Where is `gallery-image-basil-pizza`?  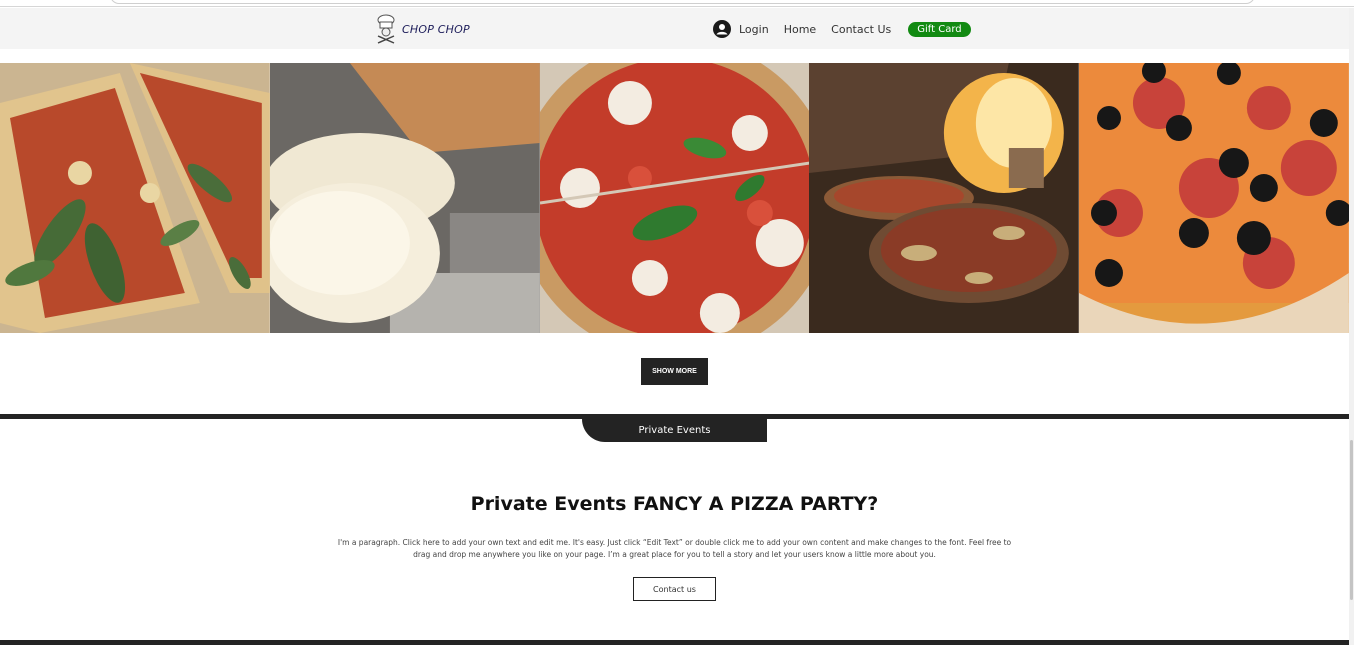 gallery-image-basil-pizza is located at coordinates (135, 198).